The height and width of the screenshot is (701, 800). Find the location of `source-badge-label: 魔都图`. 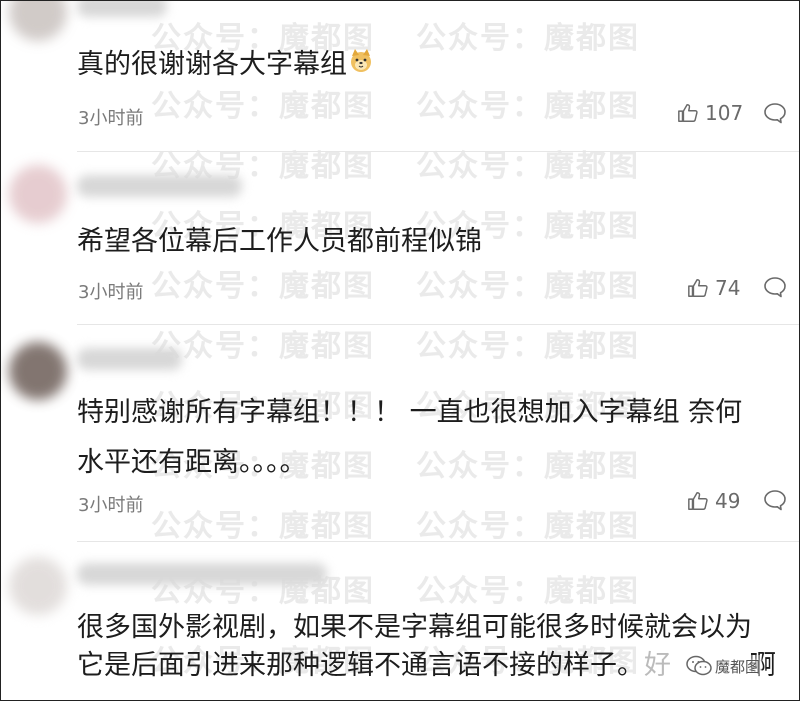

source-badge-label: 魔都图 is located at coordinates (738, 666).